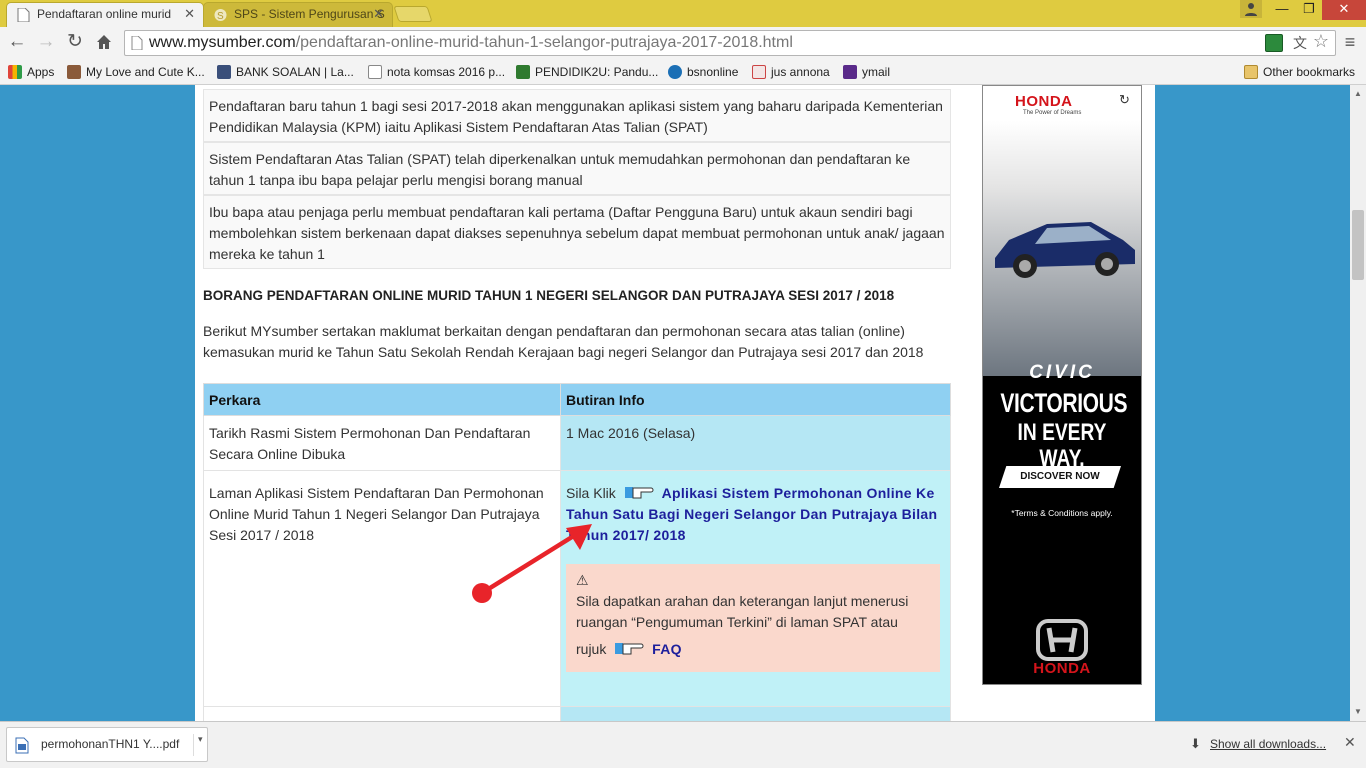 This screenshot has height=768, width=1366. I want to click on tab-label: SPS - Sistem Pengurusan S, so click(309, 14).